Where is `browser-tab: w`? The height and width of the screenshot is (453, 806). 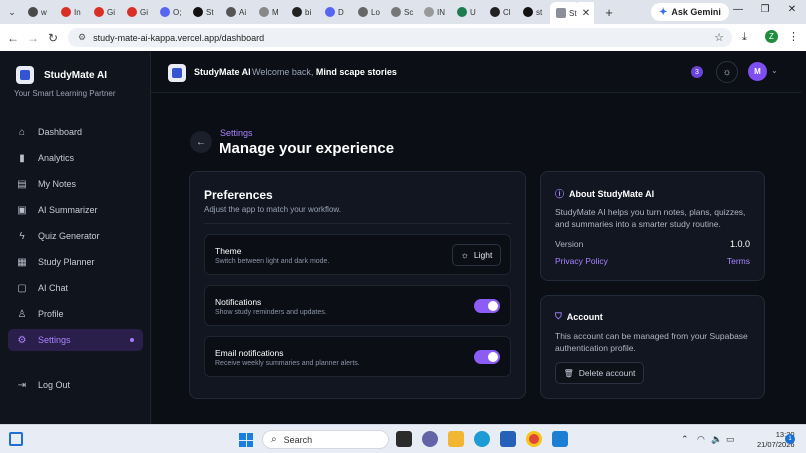
browser-tab: w is located at coordinates (38, 12).